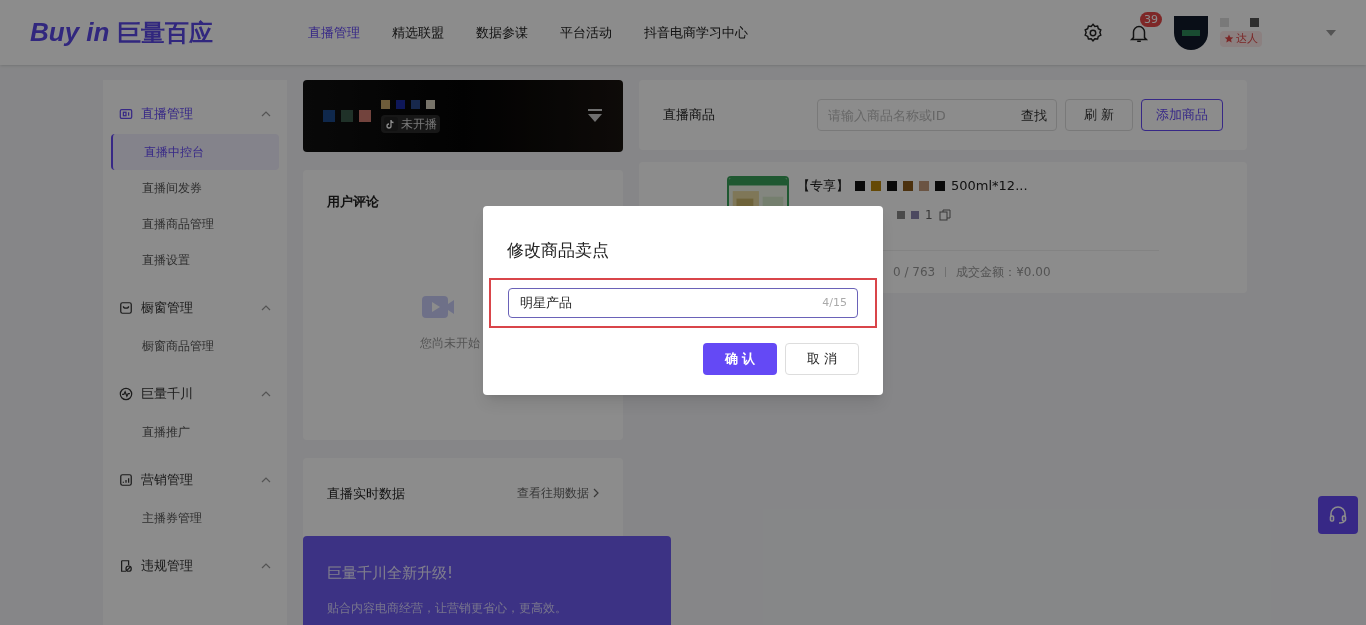  Describe the element at coordinates (126, 566) in the screenshot. I see `document-icon` at that location.